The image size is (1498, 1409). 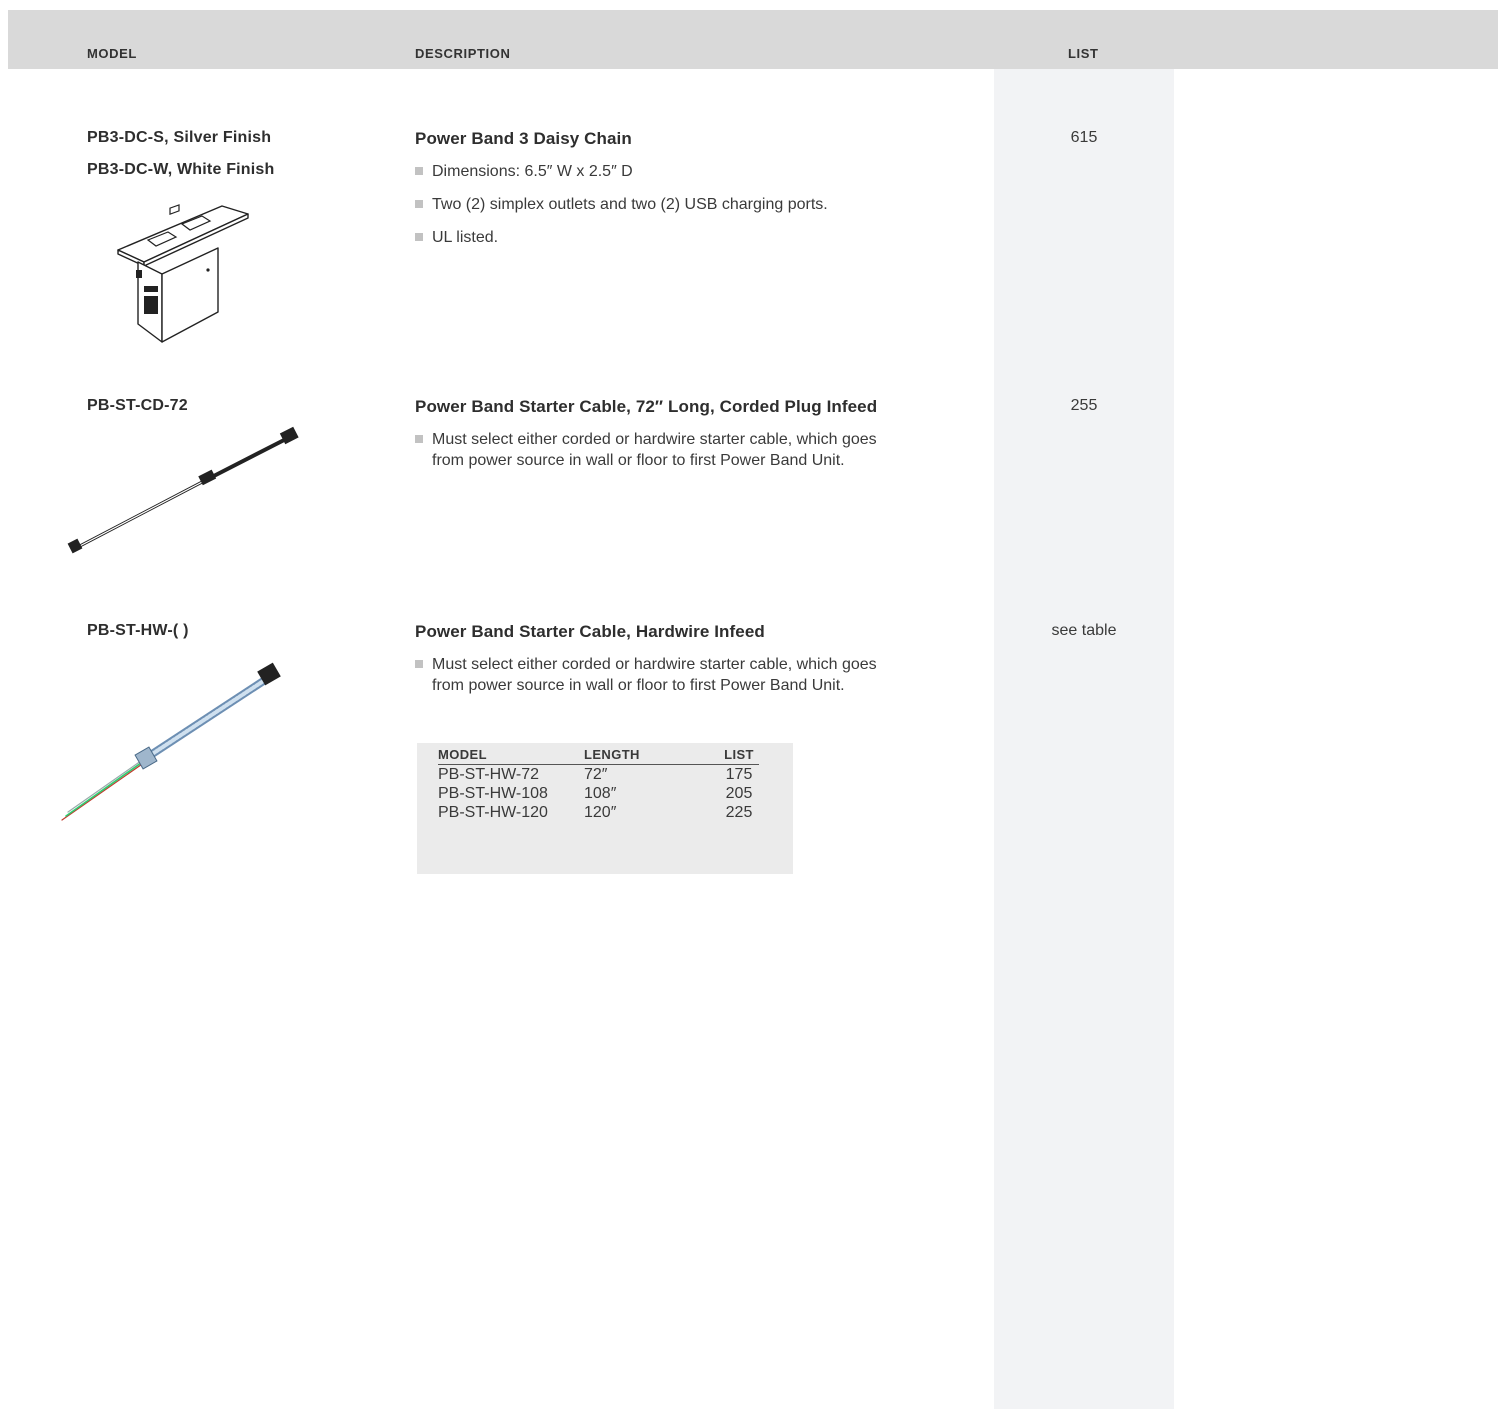 I want to click on cell-length: 72″, so click(x=596, y=774).